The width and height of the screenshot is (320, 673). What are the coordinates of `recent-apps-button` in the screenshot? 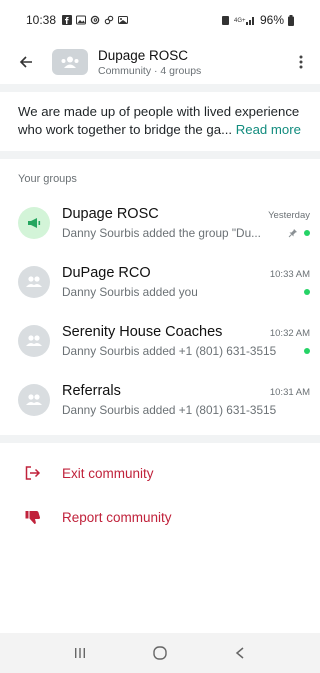 It's located at (80, 653).